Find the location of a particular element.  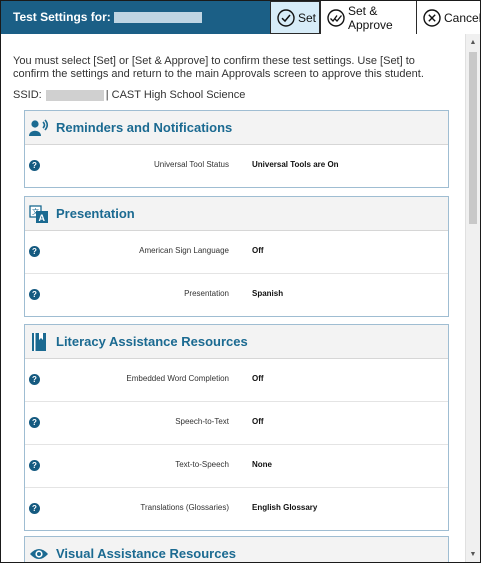

set-approve-button-label: Set & Approve is located at coordinates (370, 17).